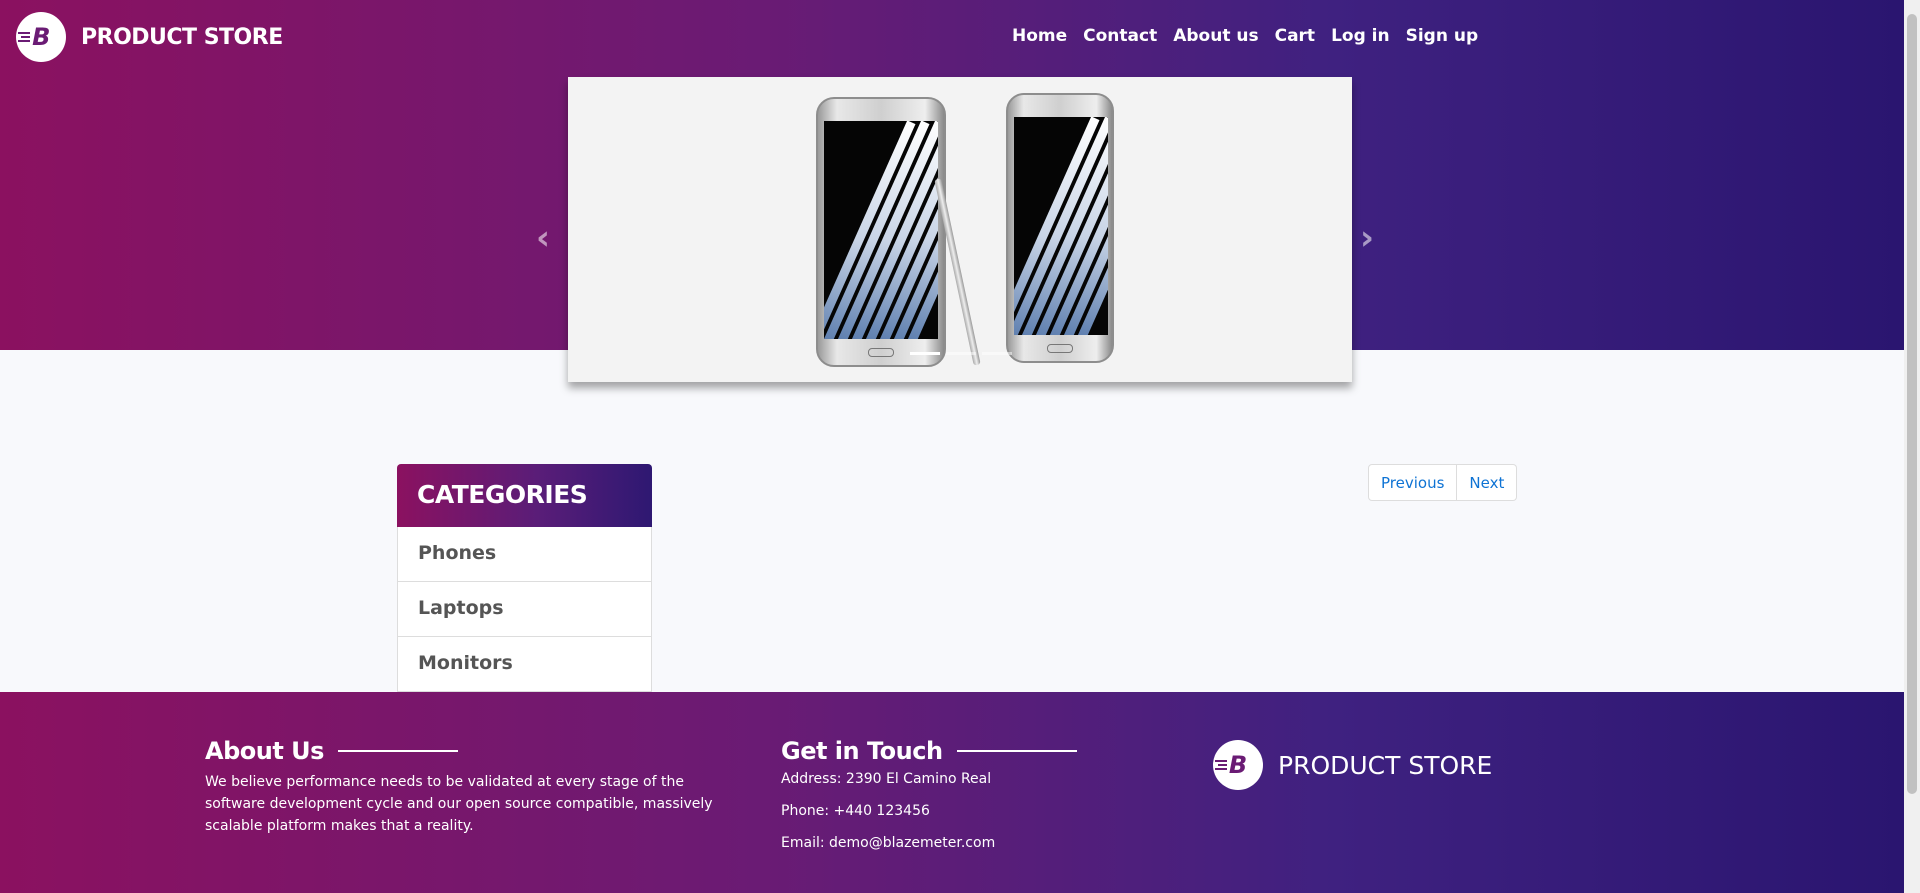 The width and height of the screenshot is (1920, 893). What do you see at coordinates (1413, 482) in the screenshot?
I see `previous-button: Previous` at bounding box center [1413, 482].